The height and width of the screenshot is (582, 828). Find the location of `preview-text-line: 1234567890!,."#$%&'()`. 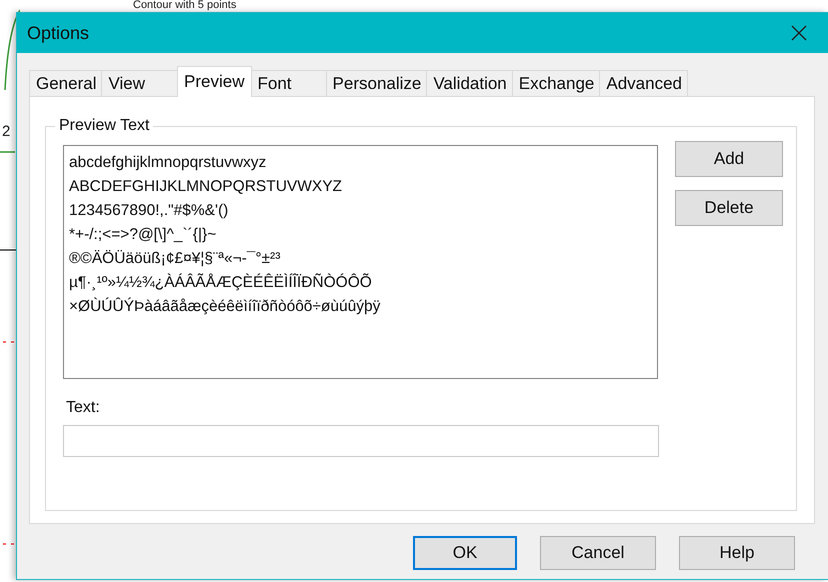

preview-text-line: 1234567890!,."#$%&'() is located at coordinates (149, 211).